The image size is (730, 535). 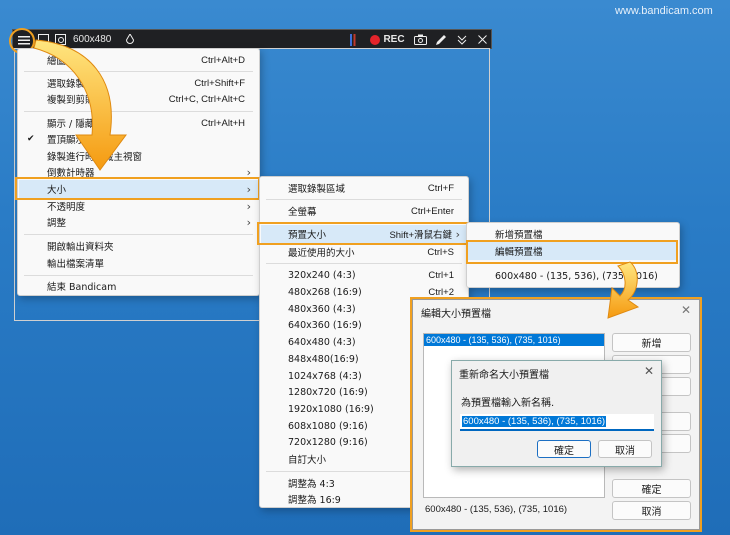 What do you see at coordinates (623, 290) in the screenshot?
I see `arrow-to-dialog` at bounding box center [623, 290].